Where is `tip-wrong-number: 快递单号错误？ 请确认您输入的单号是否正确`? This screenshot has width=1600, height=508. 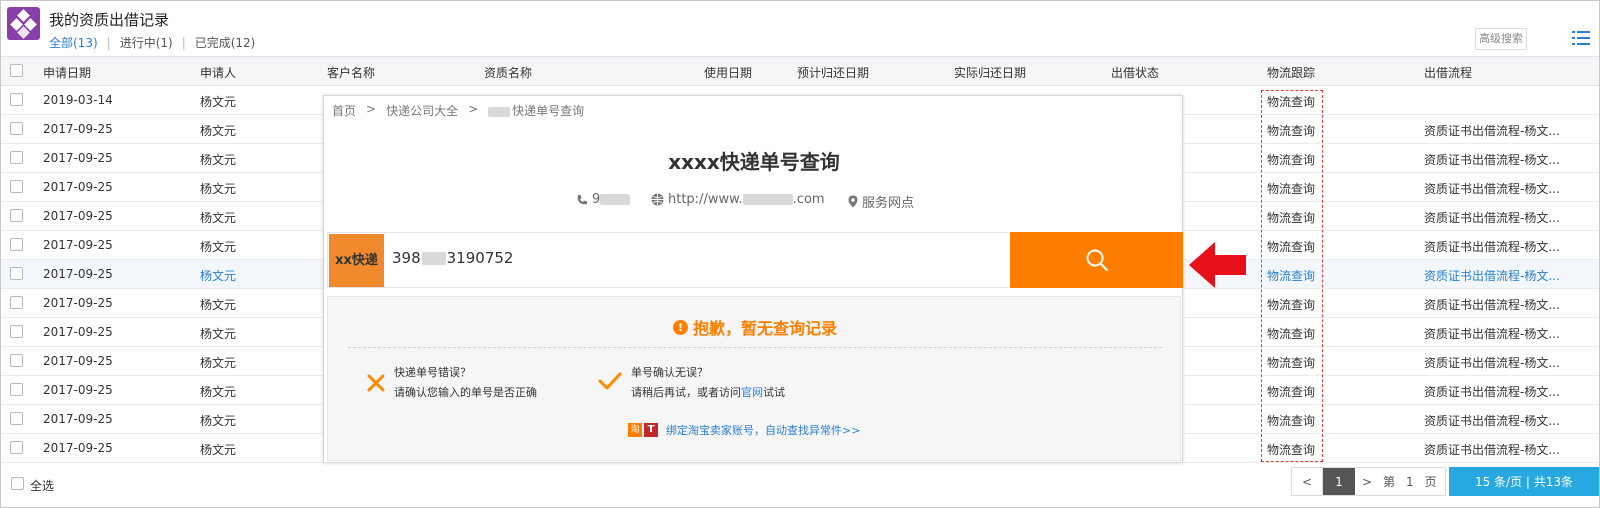 tip-wrong-number: 快递单号错误？ 请确认您输入的单号是否正确 is located at coordinates (465, 383).